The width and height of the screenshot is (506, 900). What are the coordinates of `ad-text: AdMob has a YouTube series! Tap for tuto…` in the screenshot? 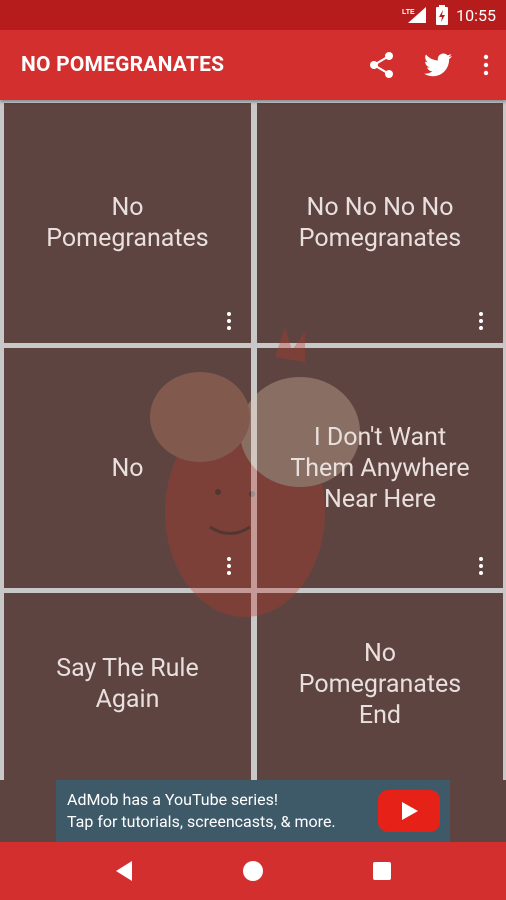 It's located at (201, 811).